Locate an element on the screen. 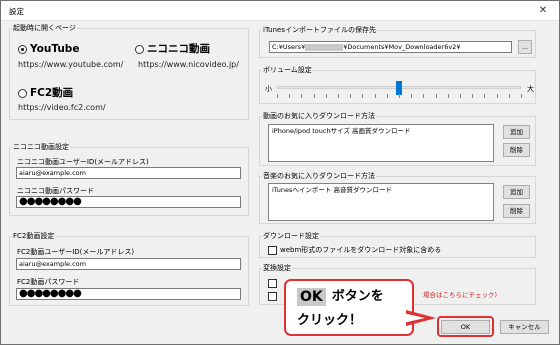  callout-tail-inner is located at coordinates (414, 318).